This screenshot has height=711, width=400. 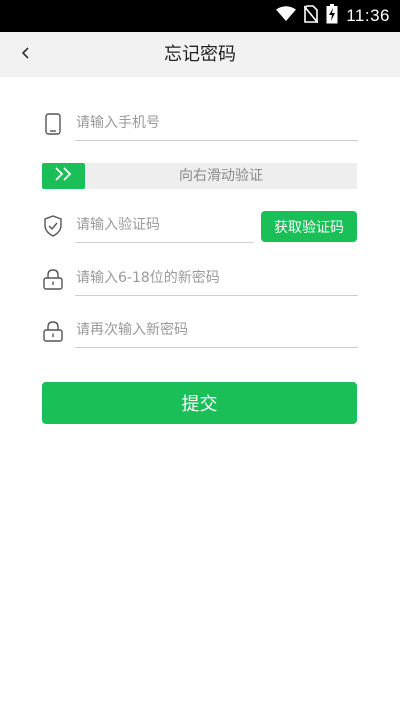 I want to click on slider-label: 向右滑动验证, so click(x=221, y=176).